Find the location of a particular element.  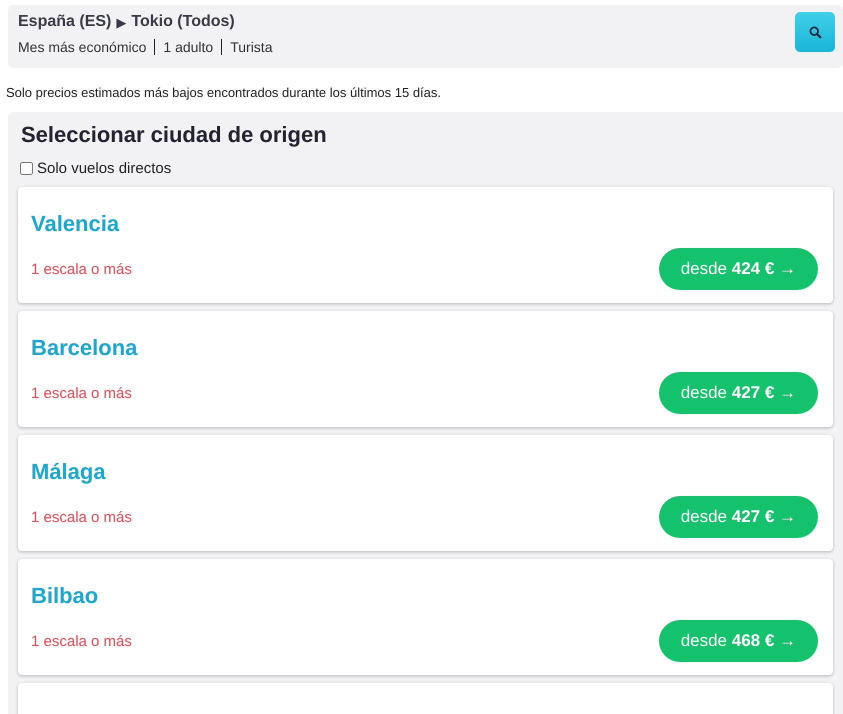

search-detail: Mes más económico is located at coordinates (83, 47).